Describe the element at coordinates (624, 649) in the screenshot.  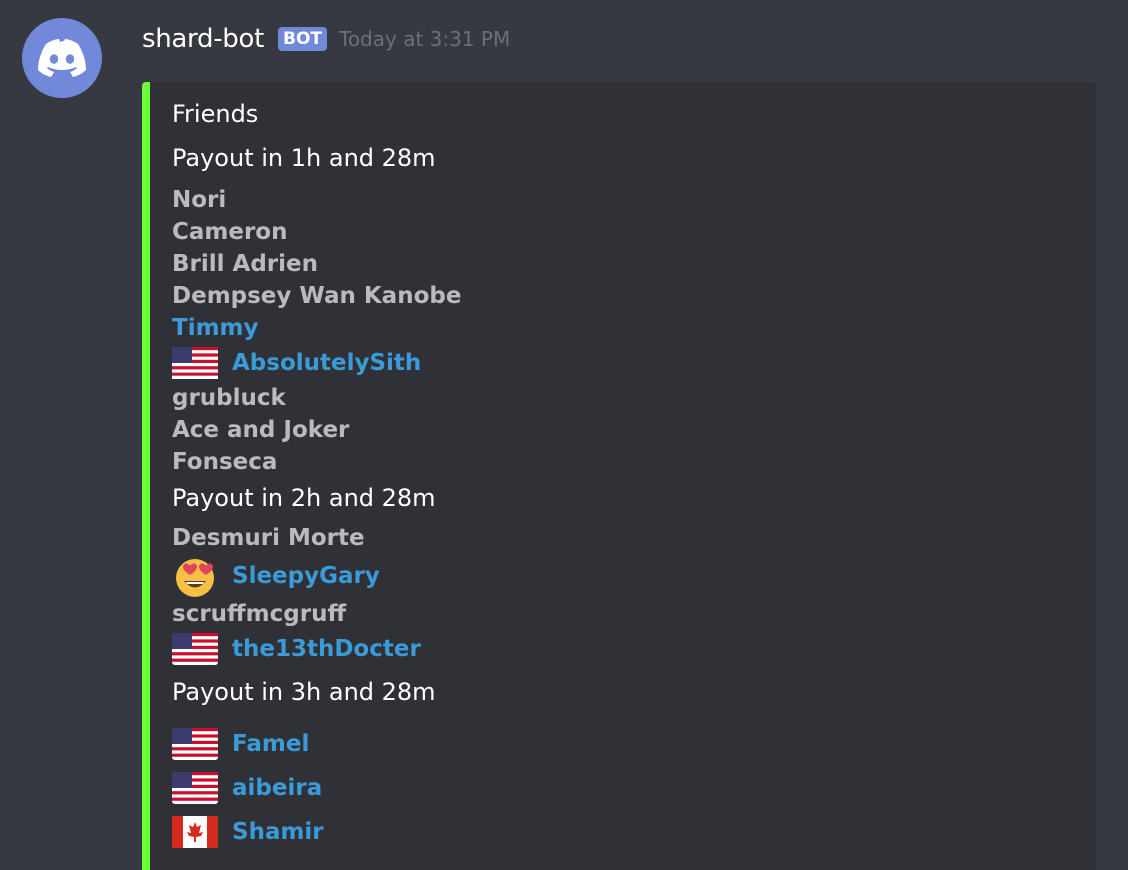
I see `member-with-icon: the13thDocter` at that location.